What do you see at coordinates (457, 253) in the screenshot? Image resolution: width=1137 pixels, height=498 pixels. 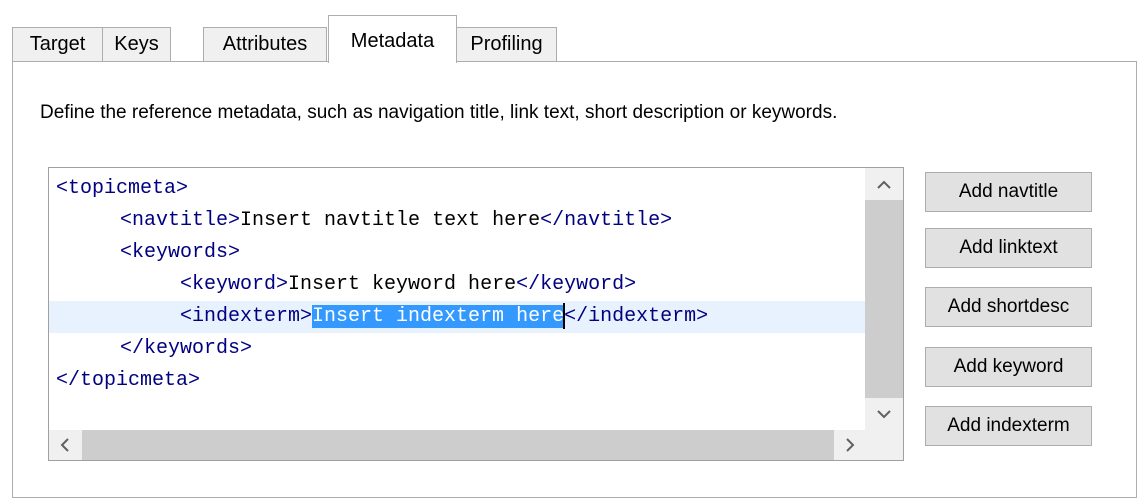 I see `code-line: <keywords>` at bounding box center [457, 253].